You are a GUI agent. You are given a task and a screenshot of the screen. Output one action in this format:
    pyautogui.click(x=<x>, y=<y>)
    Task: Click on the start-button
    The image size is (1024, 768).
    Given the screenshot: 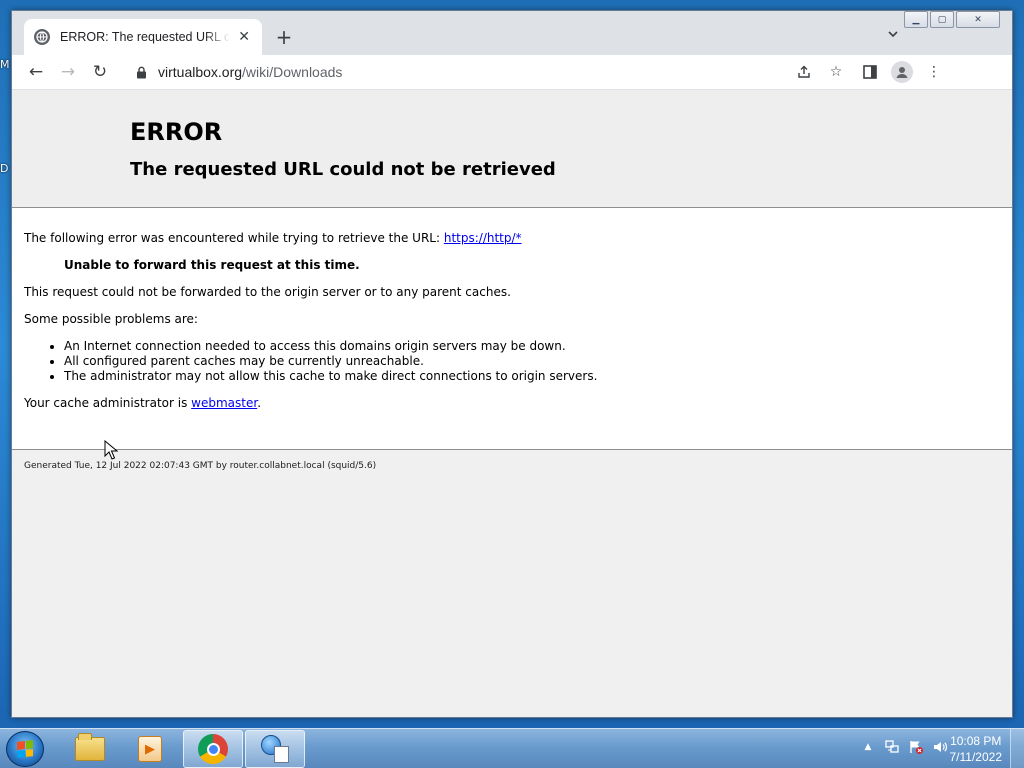 What is the action you would take?
    pyautogui.click(x=25, y=749)
    